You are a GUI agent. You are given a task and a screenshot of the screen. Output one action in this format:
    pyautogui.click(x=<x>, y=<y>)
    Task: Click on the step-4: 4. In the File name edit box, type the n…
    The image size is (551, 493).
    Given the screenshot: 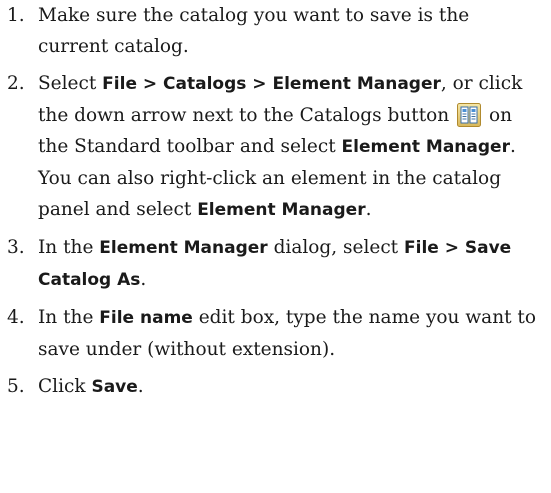 What is the action you would take?
    pyautogui.click(x=275, y=333)
    